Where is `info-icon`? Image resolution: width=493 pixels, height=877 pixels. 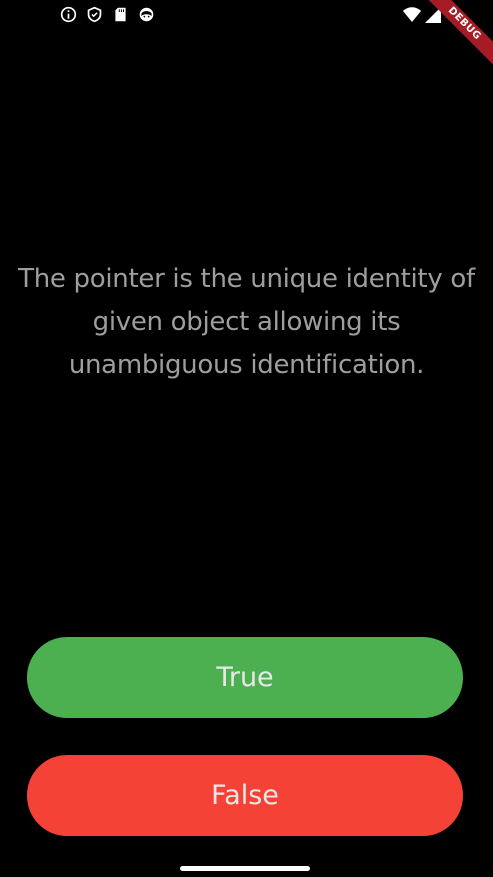 info-icon is located at coordinates (68, 14).